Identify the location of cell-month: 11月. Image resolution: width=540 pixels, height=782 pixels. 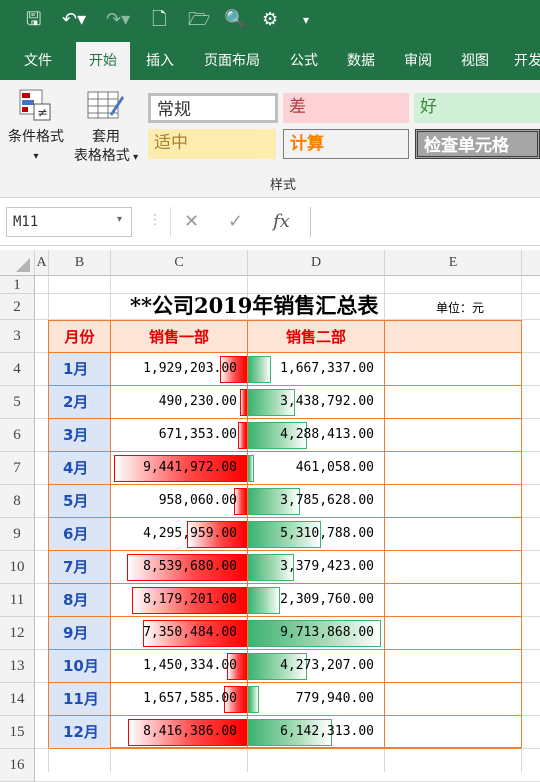
(80, 699).